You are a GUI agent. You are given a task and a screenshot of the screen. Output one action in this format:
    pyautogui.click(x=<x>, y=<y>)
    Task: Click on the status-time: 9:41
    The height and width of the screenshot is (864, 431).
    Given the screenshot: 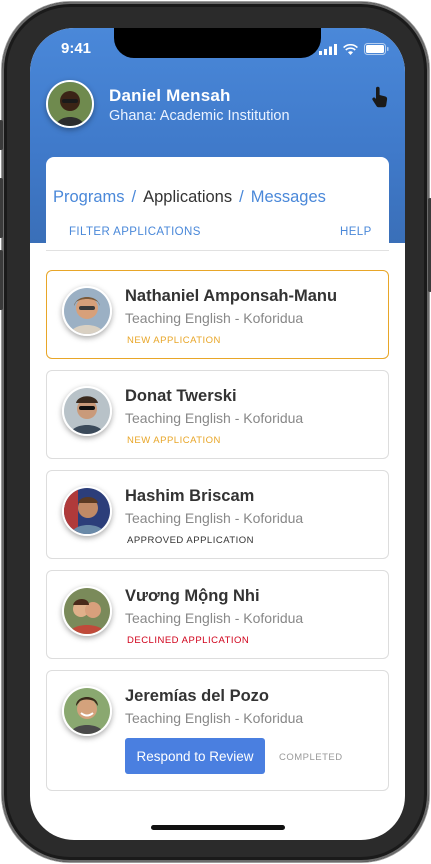 What is the action you would take?
    pyautogui.click(x=76, y=48)
    